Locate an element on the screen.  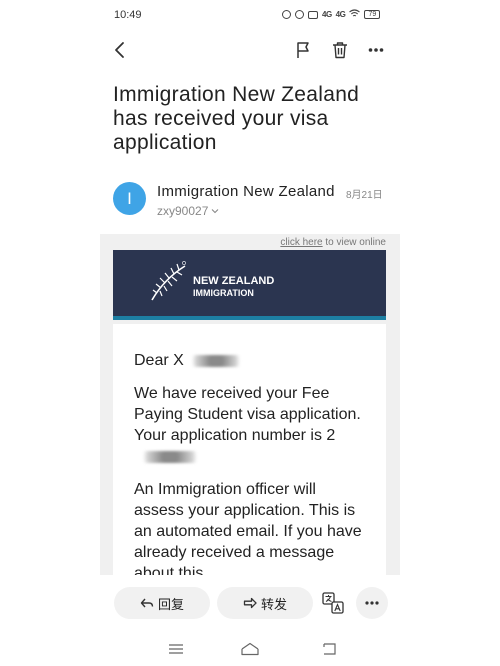
wifi-icon is located at coordinates (355, 14).